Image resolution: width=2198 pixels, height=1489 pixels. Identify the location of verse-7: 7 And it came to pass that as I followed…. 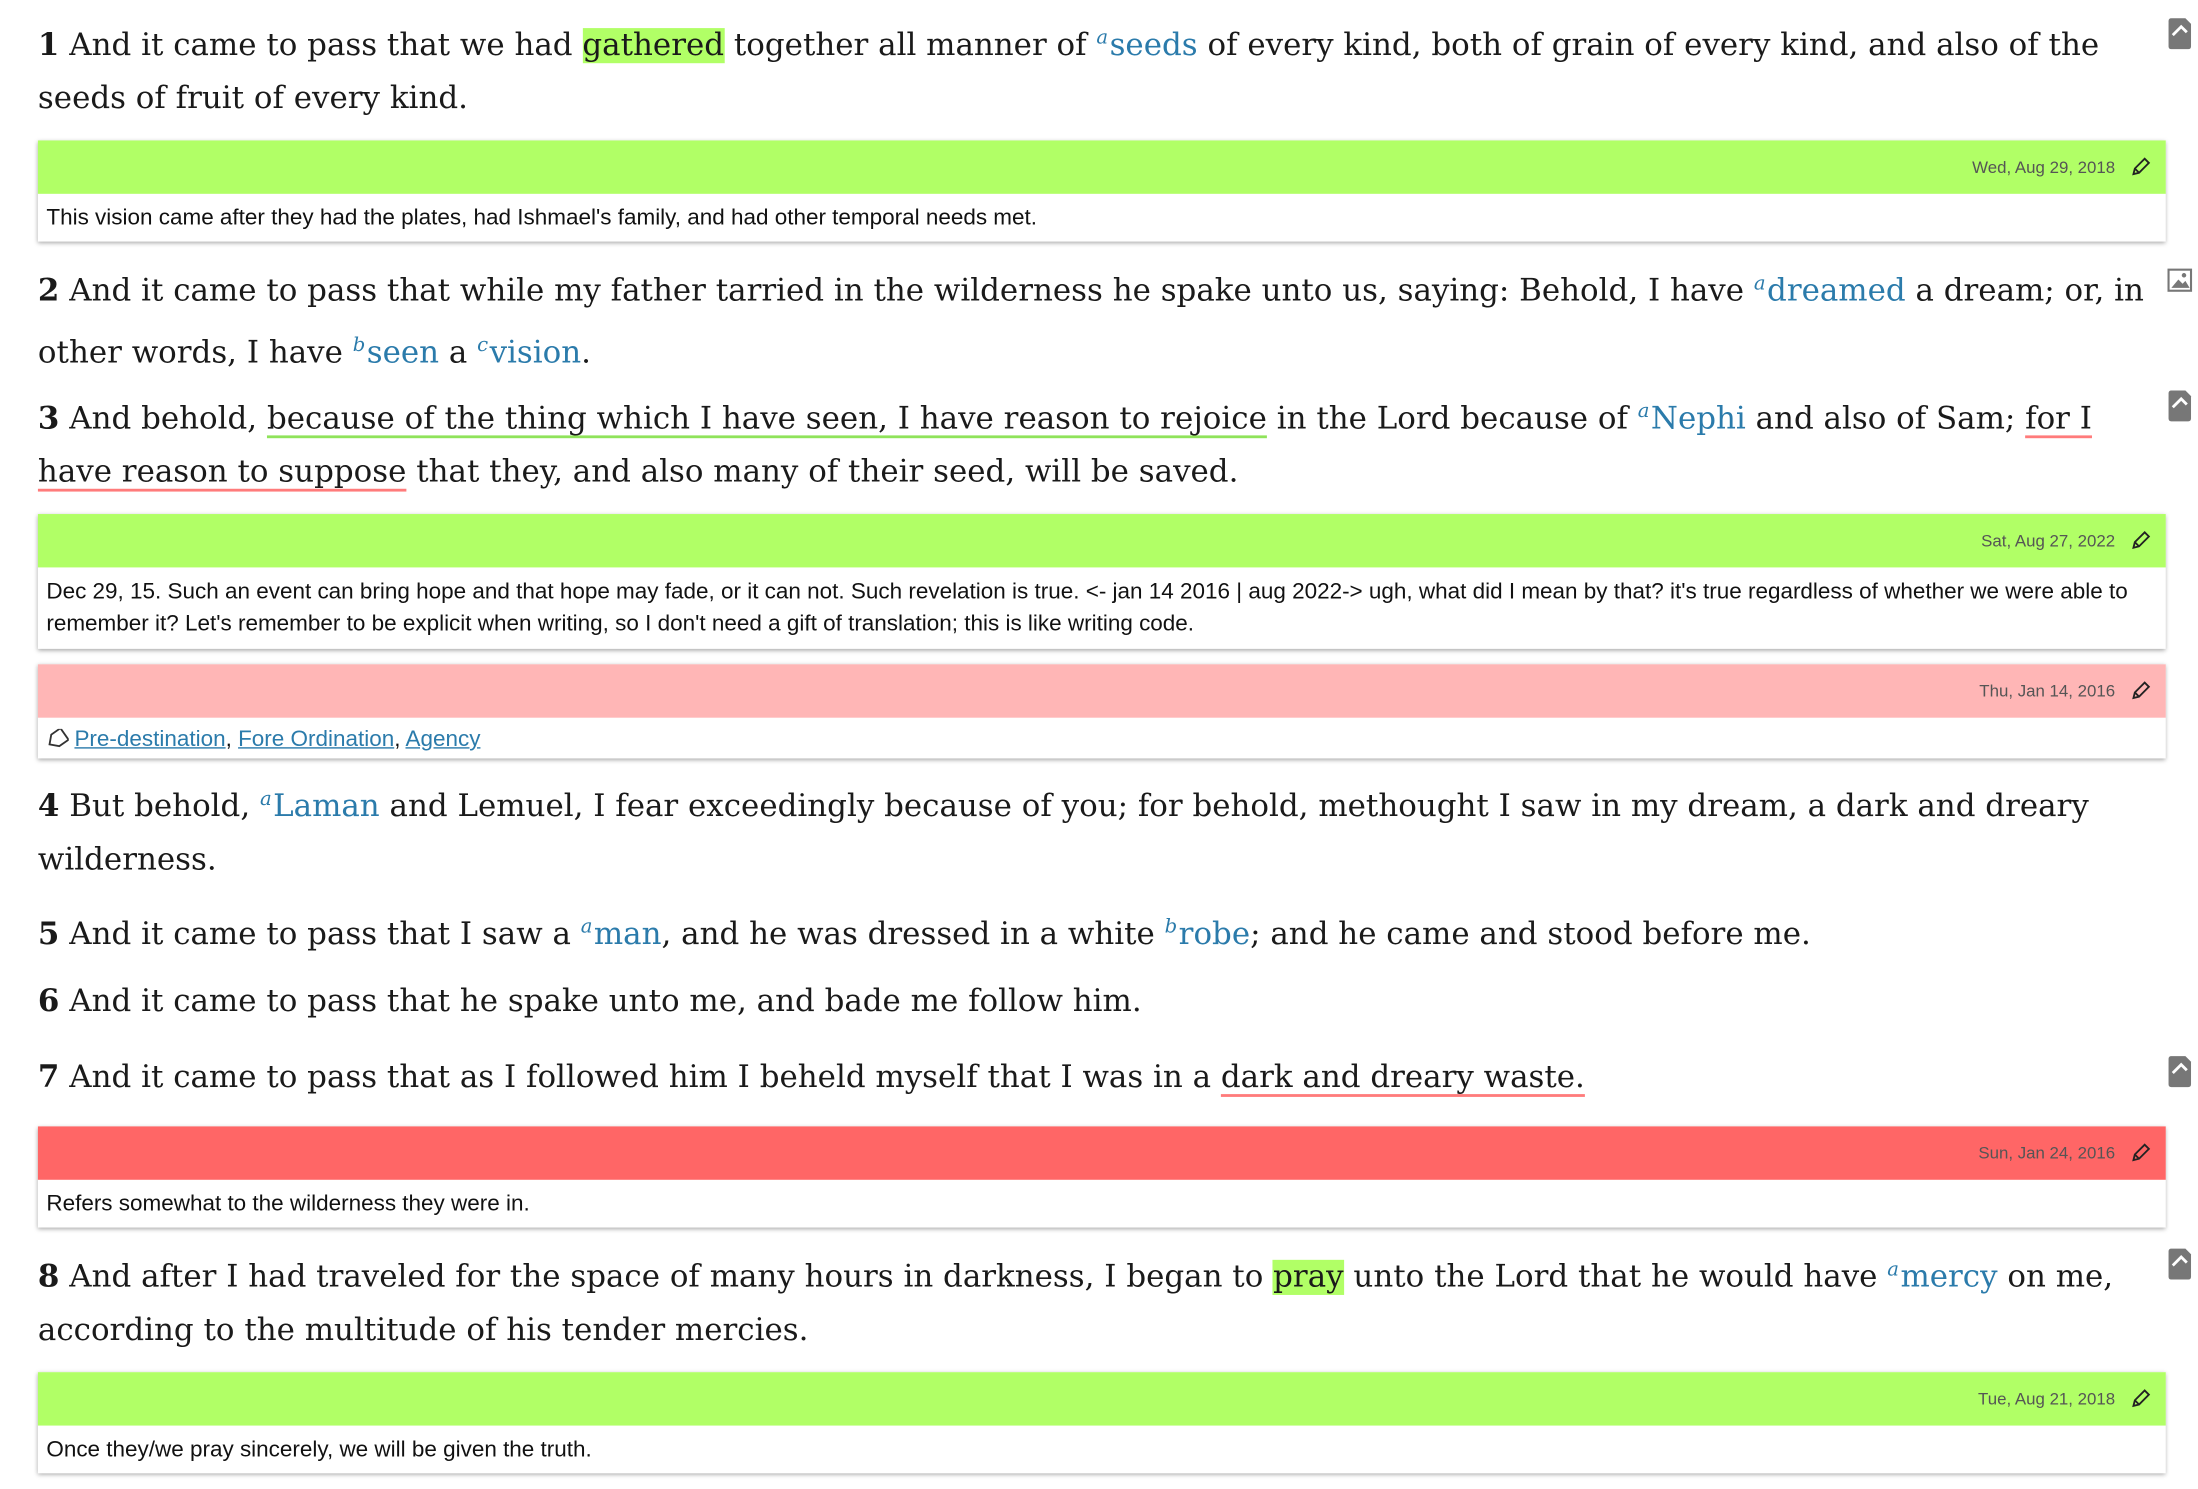
(1095, 1078).